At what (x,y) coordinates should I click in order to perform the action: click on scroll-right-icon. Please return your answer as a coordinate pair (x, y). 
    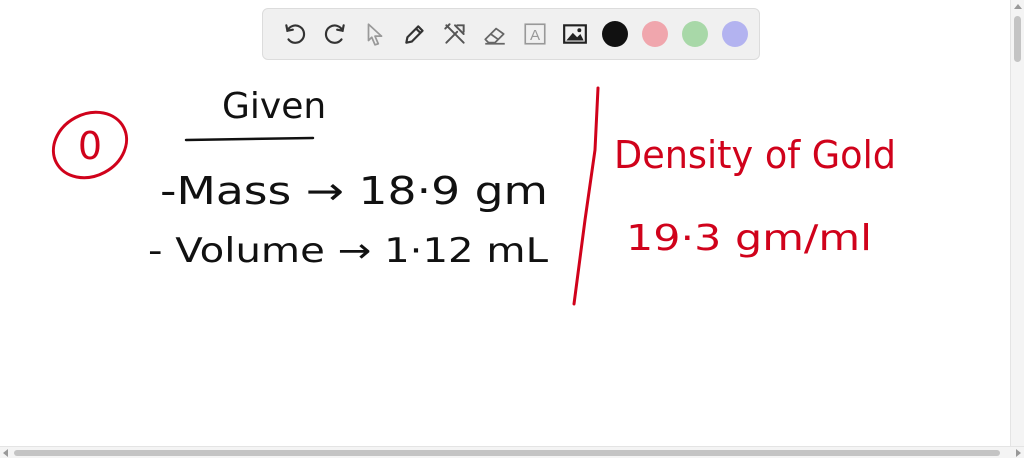
    Looking at the image, I should click on (1018, 453).